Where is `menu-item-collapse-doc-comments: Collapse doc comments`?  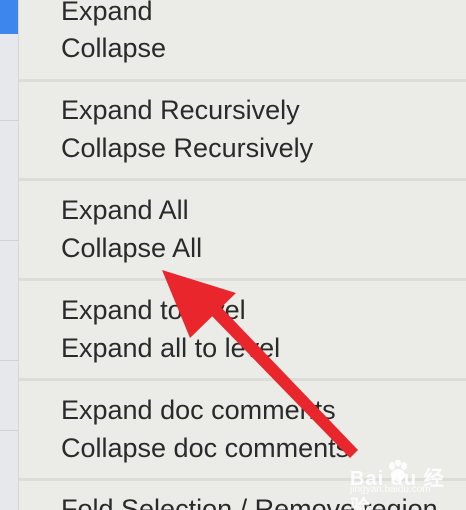 menu-item-collapse-doc-comments: Collapse doc comments is located at coordinates (205, 448).